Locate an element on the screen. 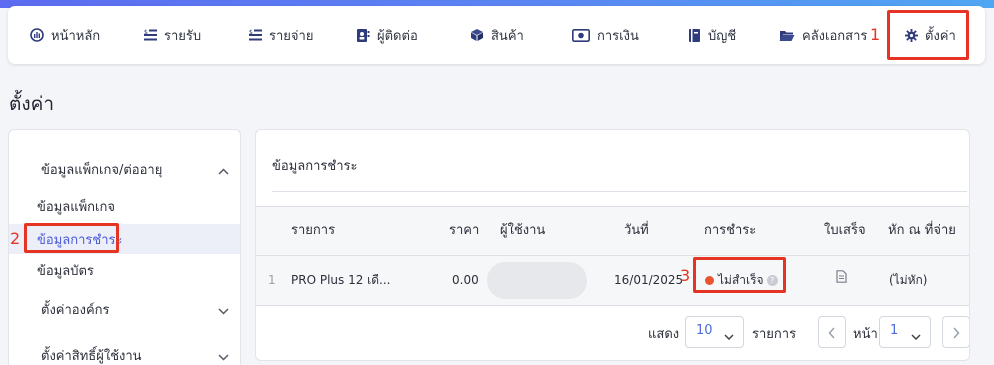 This screenshot has height=365, width=994. nav-item-finance: การเงิน is located at coordinates (605, 35).